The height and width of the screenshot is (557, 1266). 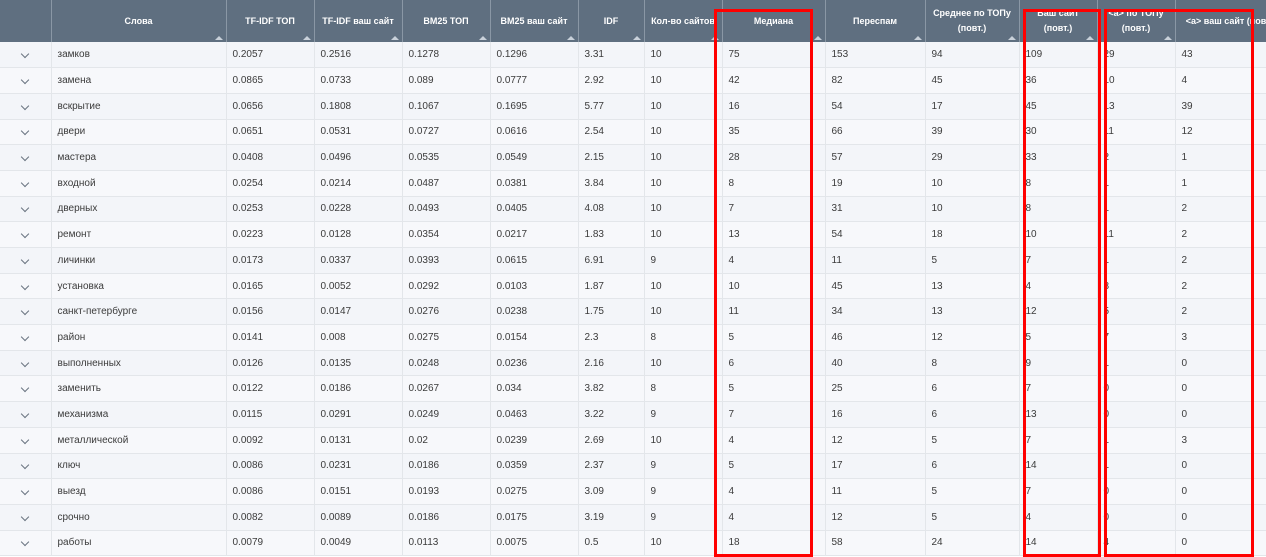 What do you see at coordinates (1058, 21) in the screenshot?
I see `column-header: Ваш сайт (повт.)` at bounding box center [1058, 21].